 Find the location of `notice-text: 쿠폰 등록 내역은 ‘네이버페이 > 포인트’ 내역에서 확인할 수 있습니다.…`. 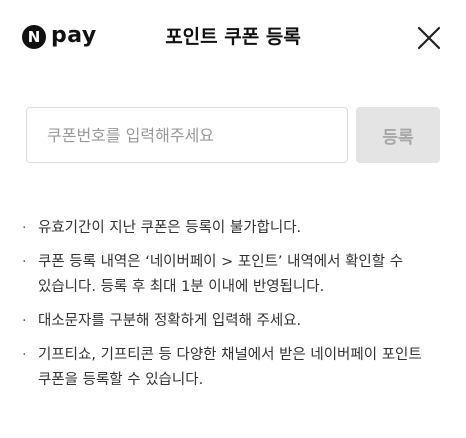

notice-text: 쿠폰 등록 내역은 ‘네이버페이 > 포인트’ 내역에서 확인할 수 있습니다.… is located at coordinates (221, 274).